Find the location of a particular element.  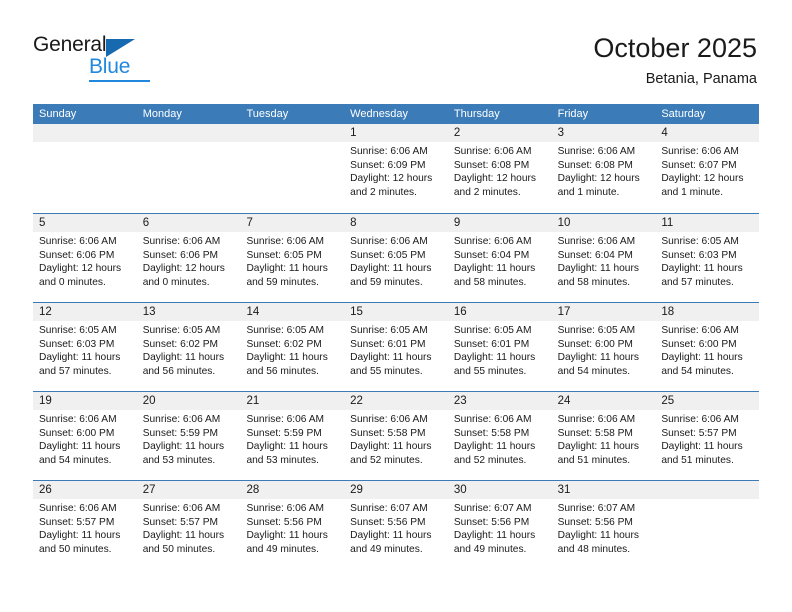

day-number: 23 is located at coordinates (499, 401).